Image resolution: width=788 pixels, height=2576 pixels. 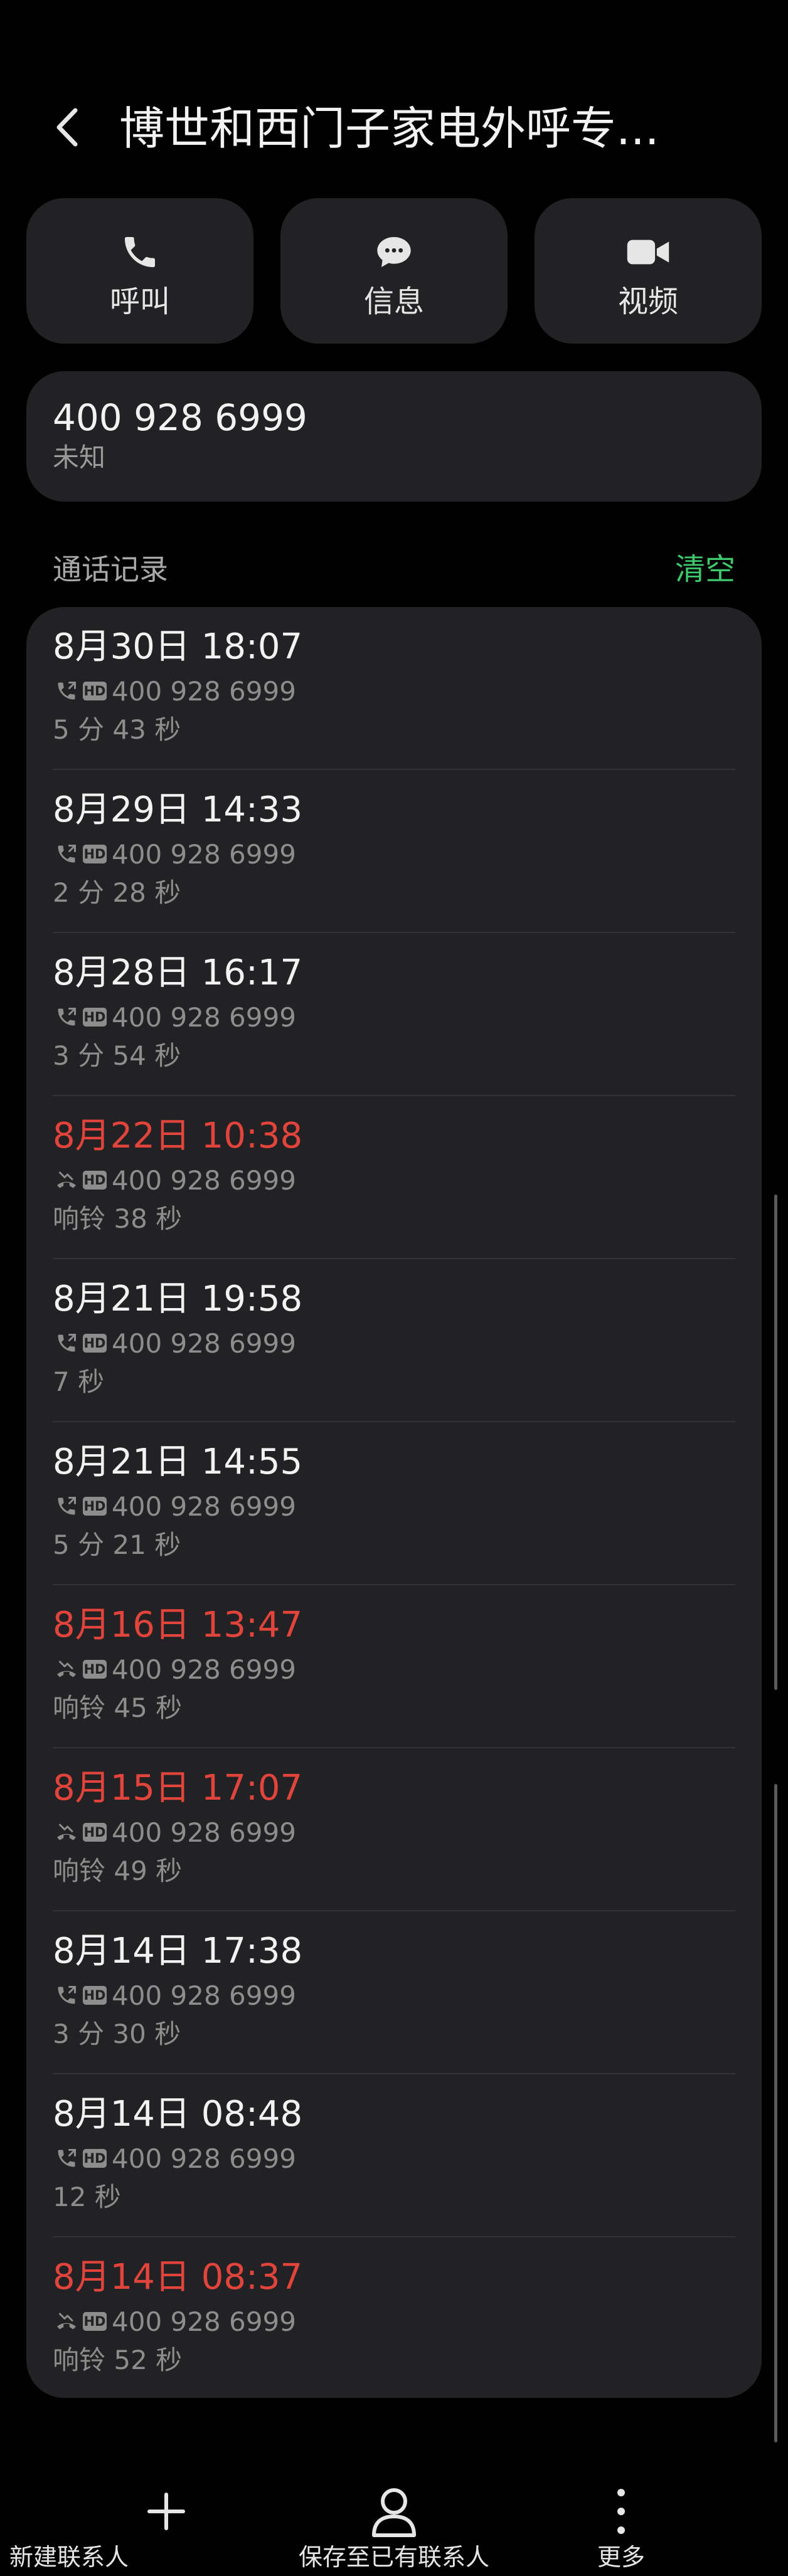 I want to click on call-duration: 3 分 30 秒, so click(x=117, y=2034).